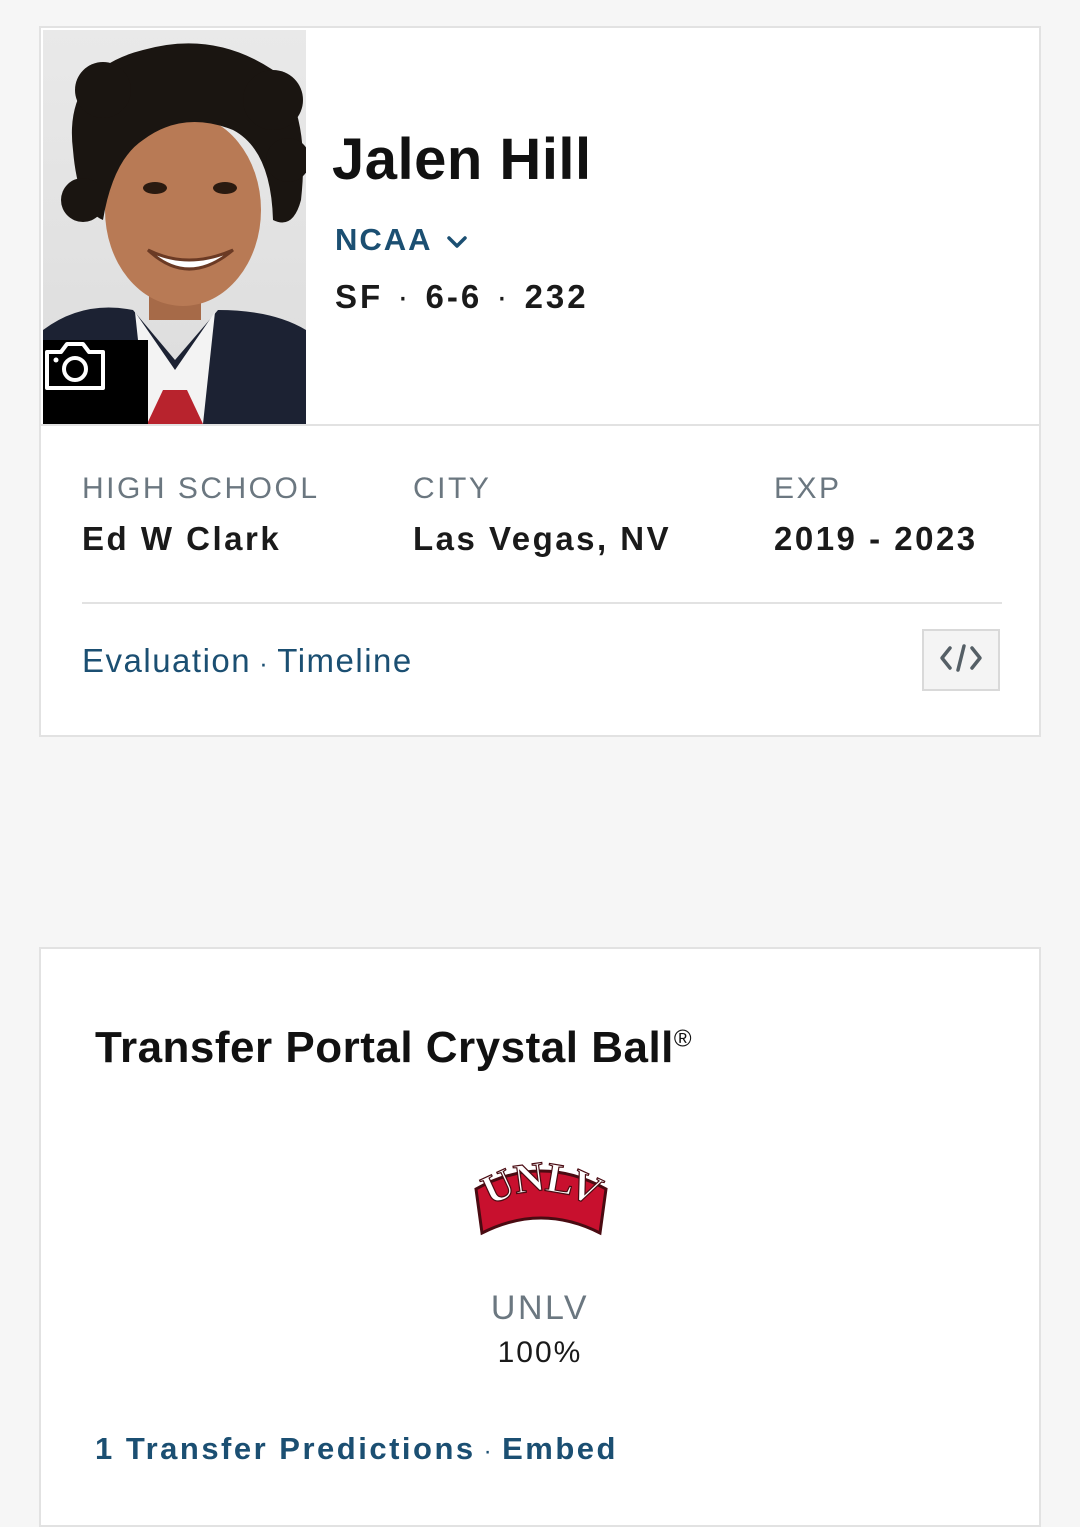 This screenshot has height=1527, width=1080. Describe the element at coordinates (808, 488) in the screenshot. I see `exp-label: EXP` at that location.